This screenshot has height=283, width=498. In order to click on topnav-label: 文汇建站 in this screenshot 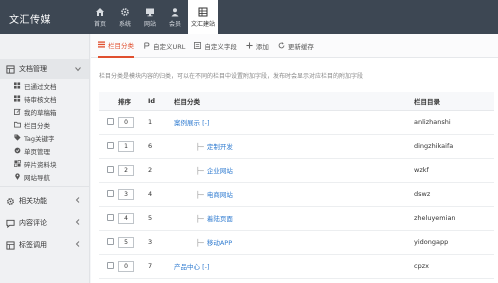, I will do `click(202, 24)`.